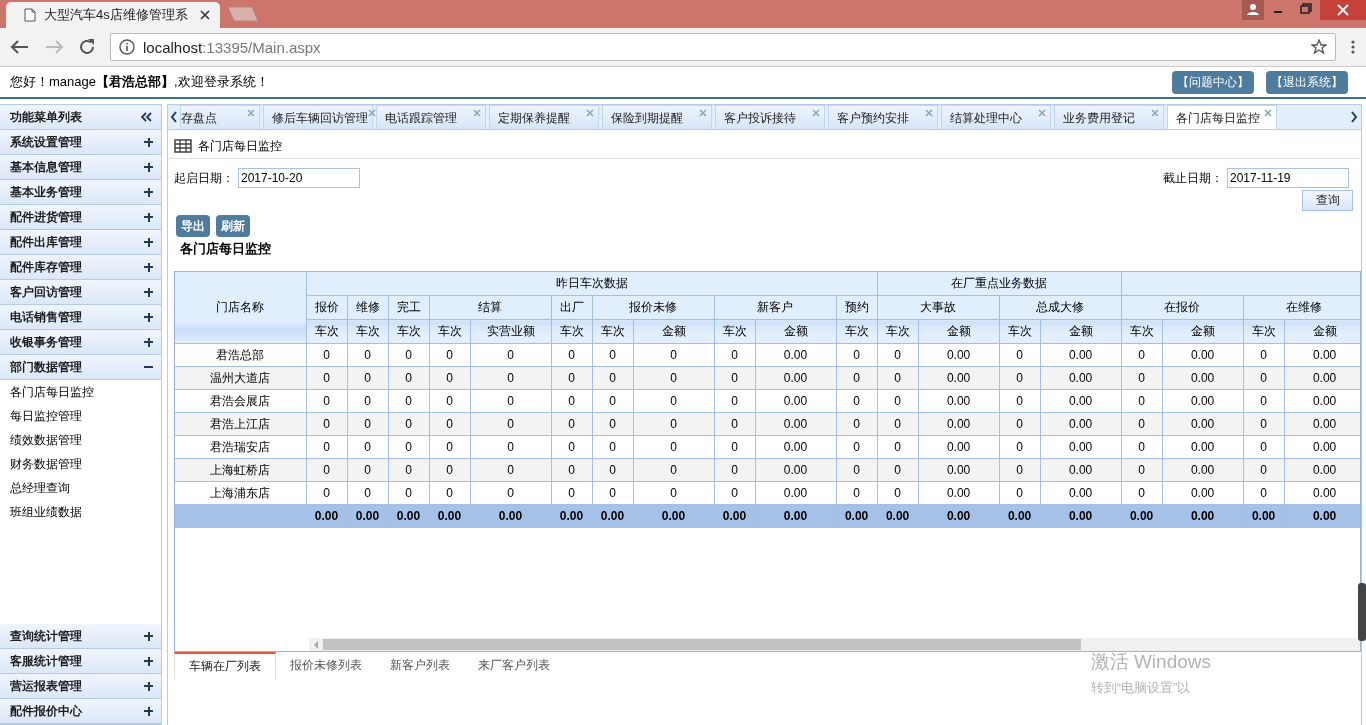  Describe the element at coordinates (80, 367) in the screenshot. I see `menu-item: 部门数据管理` at that location.